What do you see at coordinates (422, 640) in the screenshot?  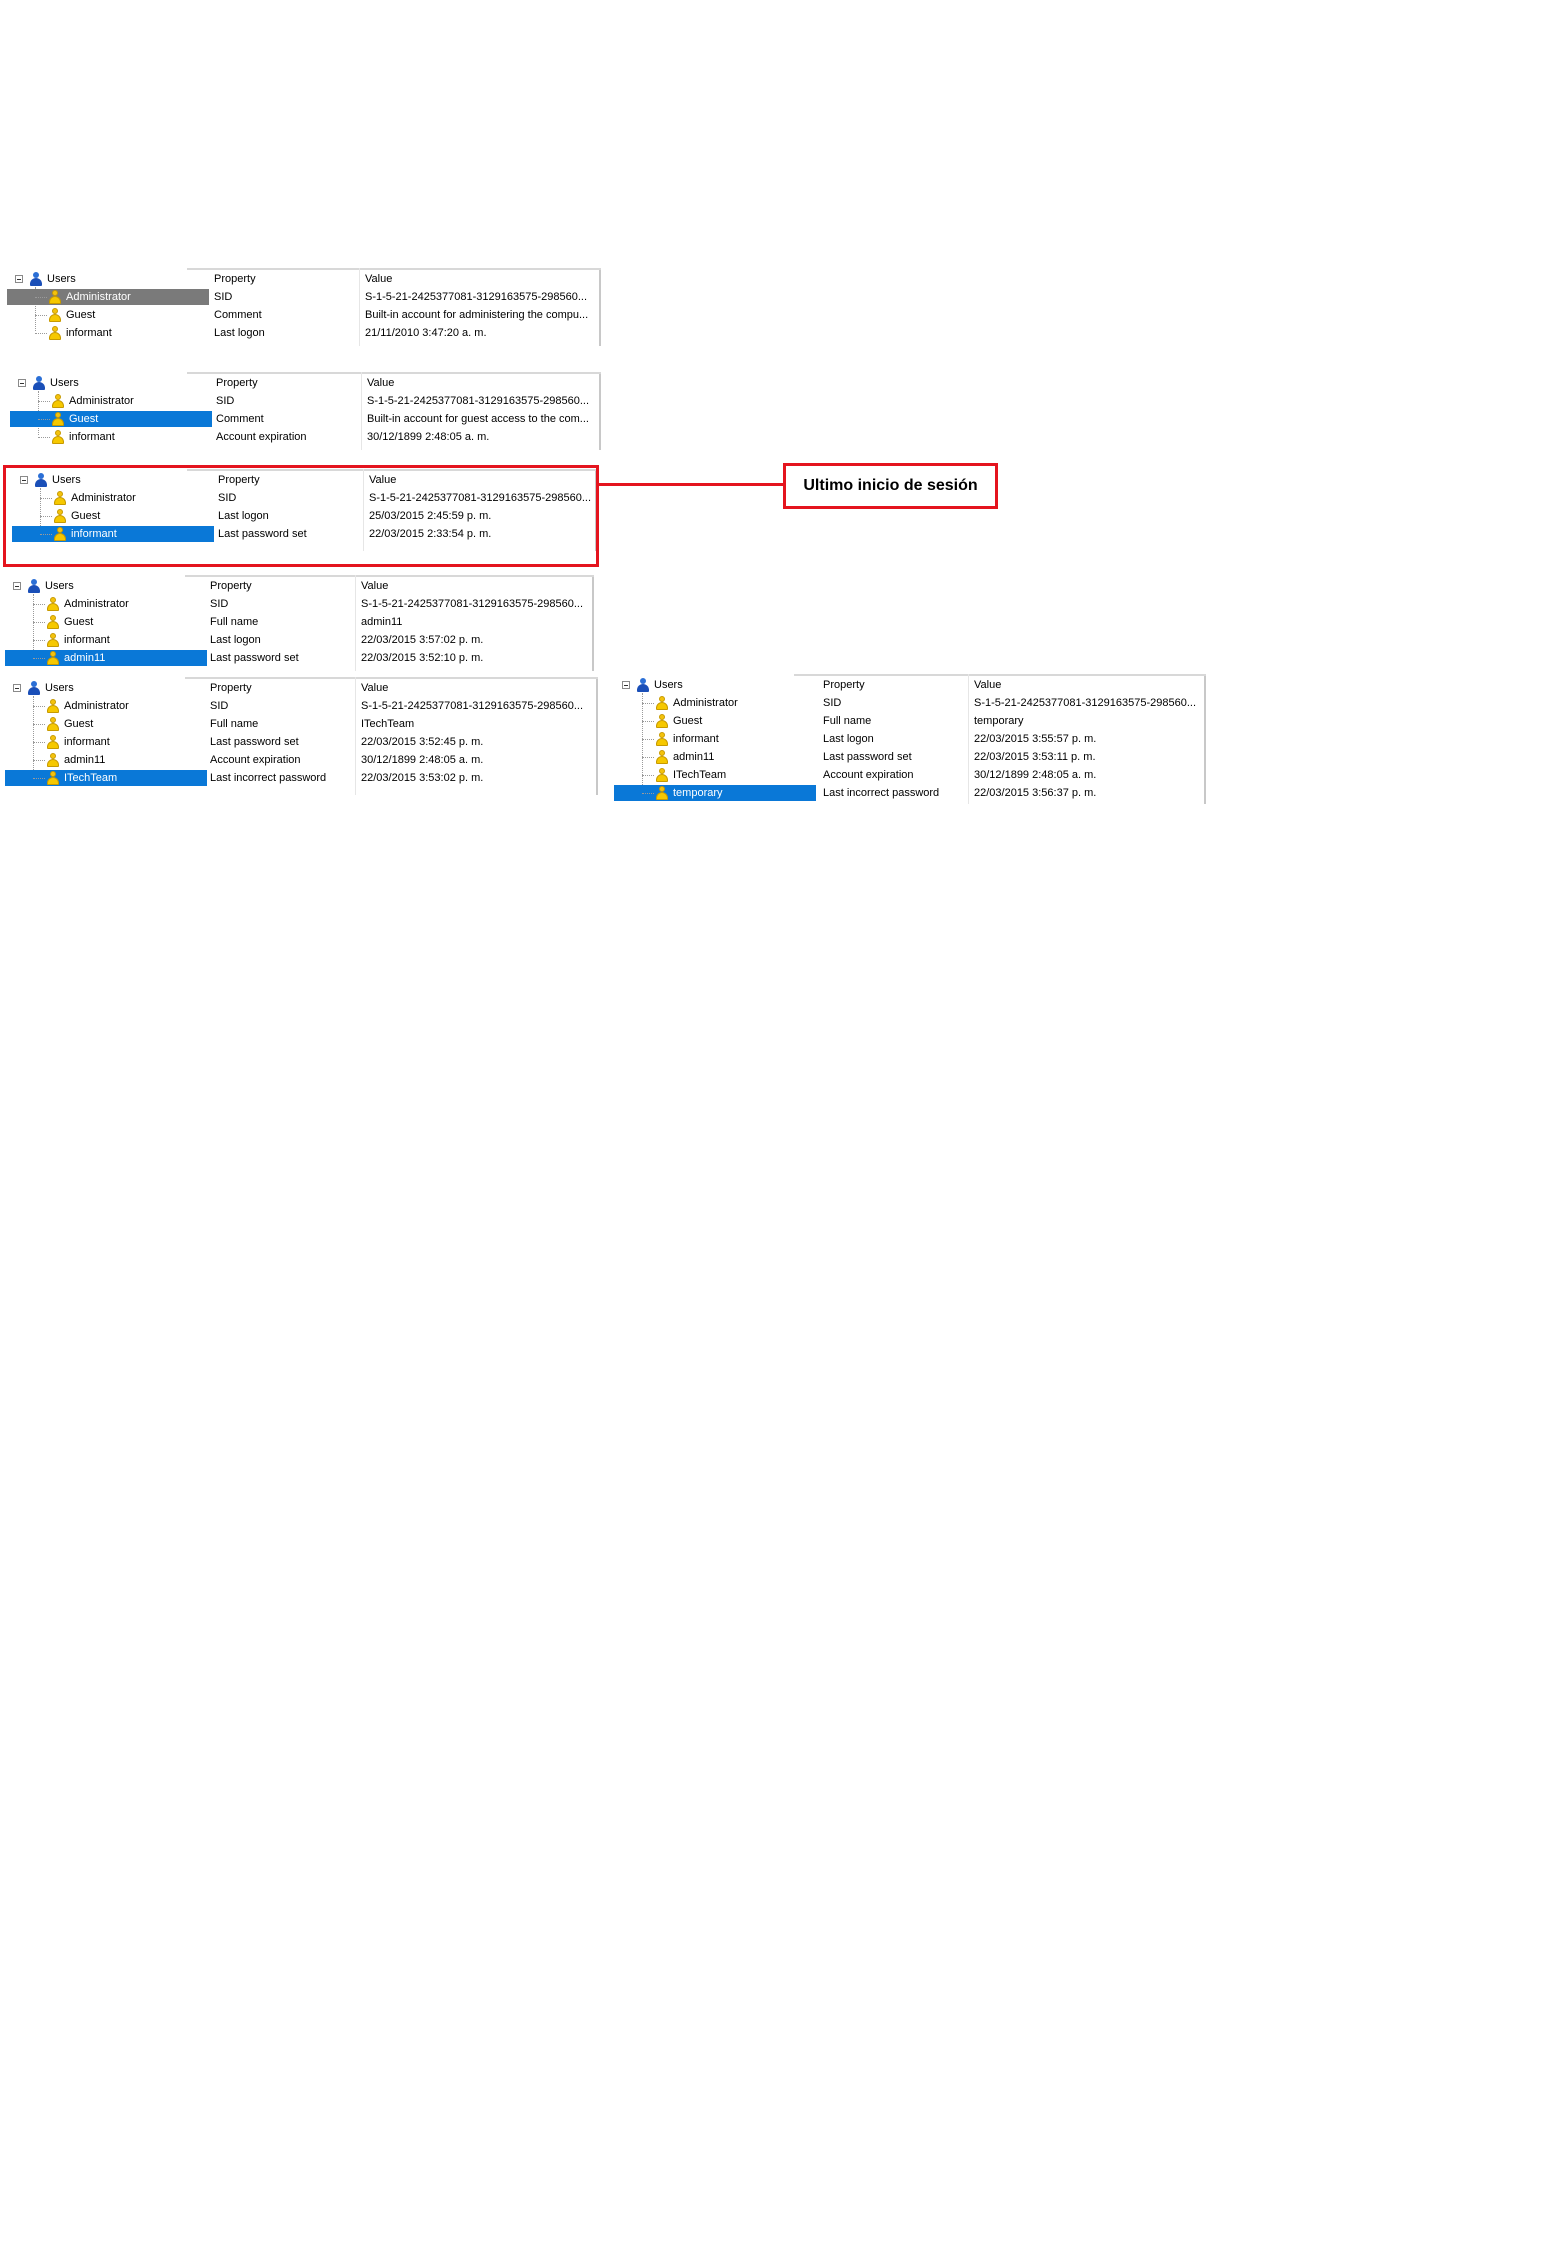 I see `property-value: 22/03/2015 3:57:02 p. m.` at bounding box center [422, 640].